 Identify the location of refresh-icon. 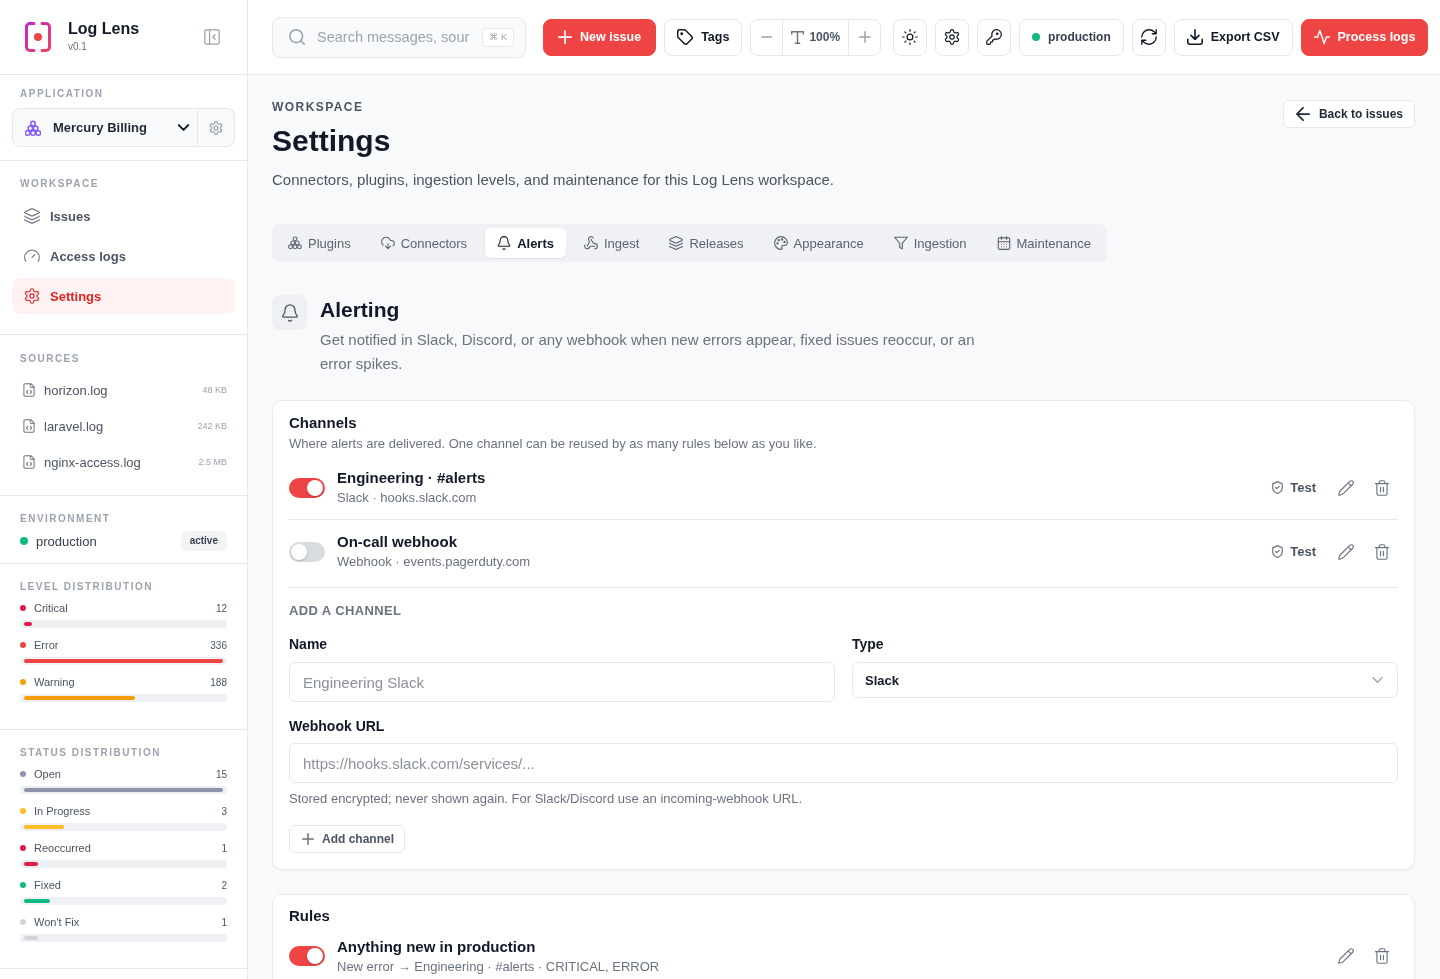
(1148, 37).